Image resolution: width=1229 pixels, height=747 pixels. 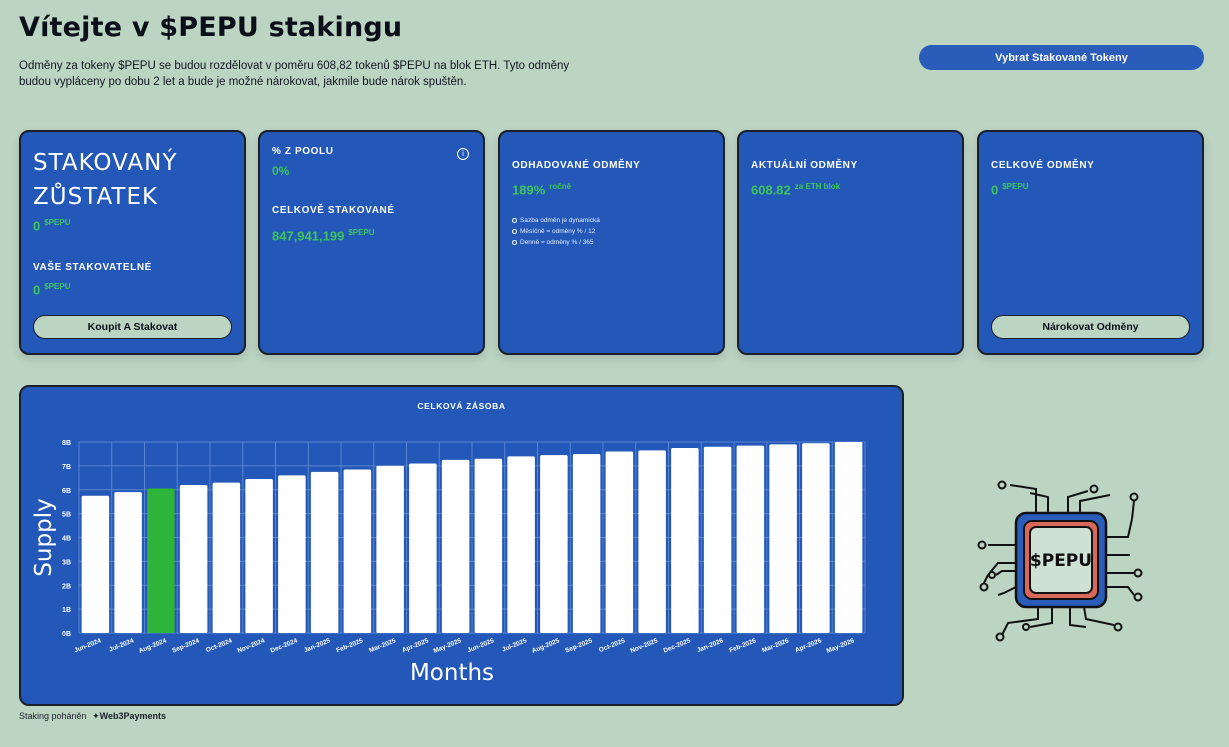 I want to click on reward-note: Denně = odměny % / 365, so click(x=556, y=242).